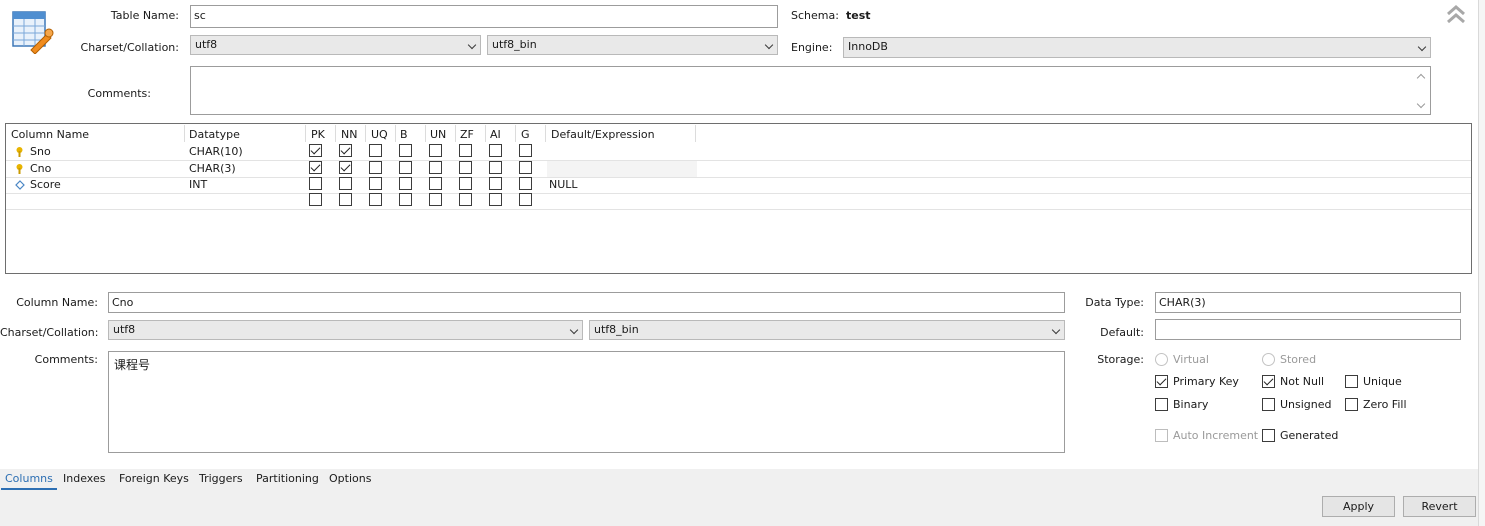 Image resolution: width=1485 pixels, height=526 pixels. Describe the element at coordinates (66, 359) in the screenshot. I see `column-comments-label: Comments:` at that location.